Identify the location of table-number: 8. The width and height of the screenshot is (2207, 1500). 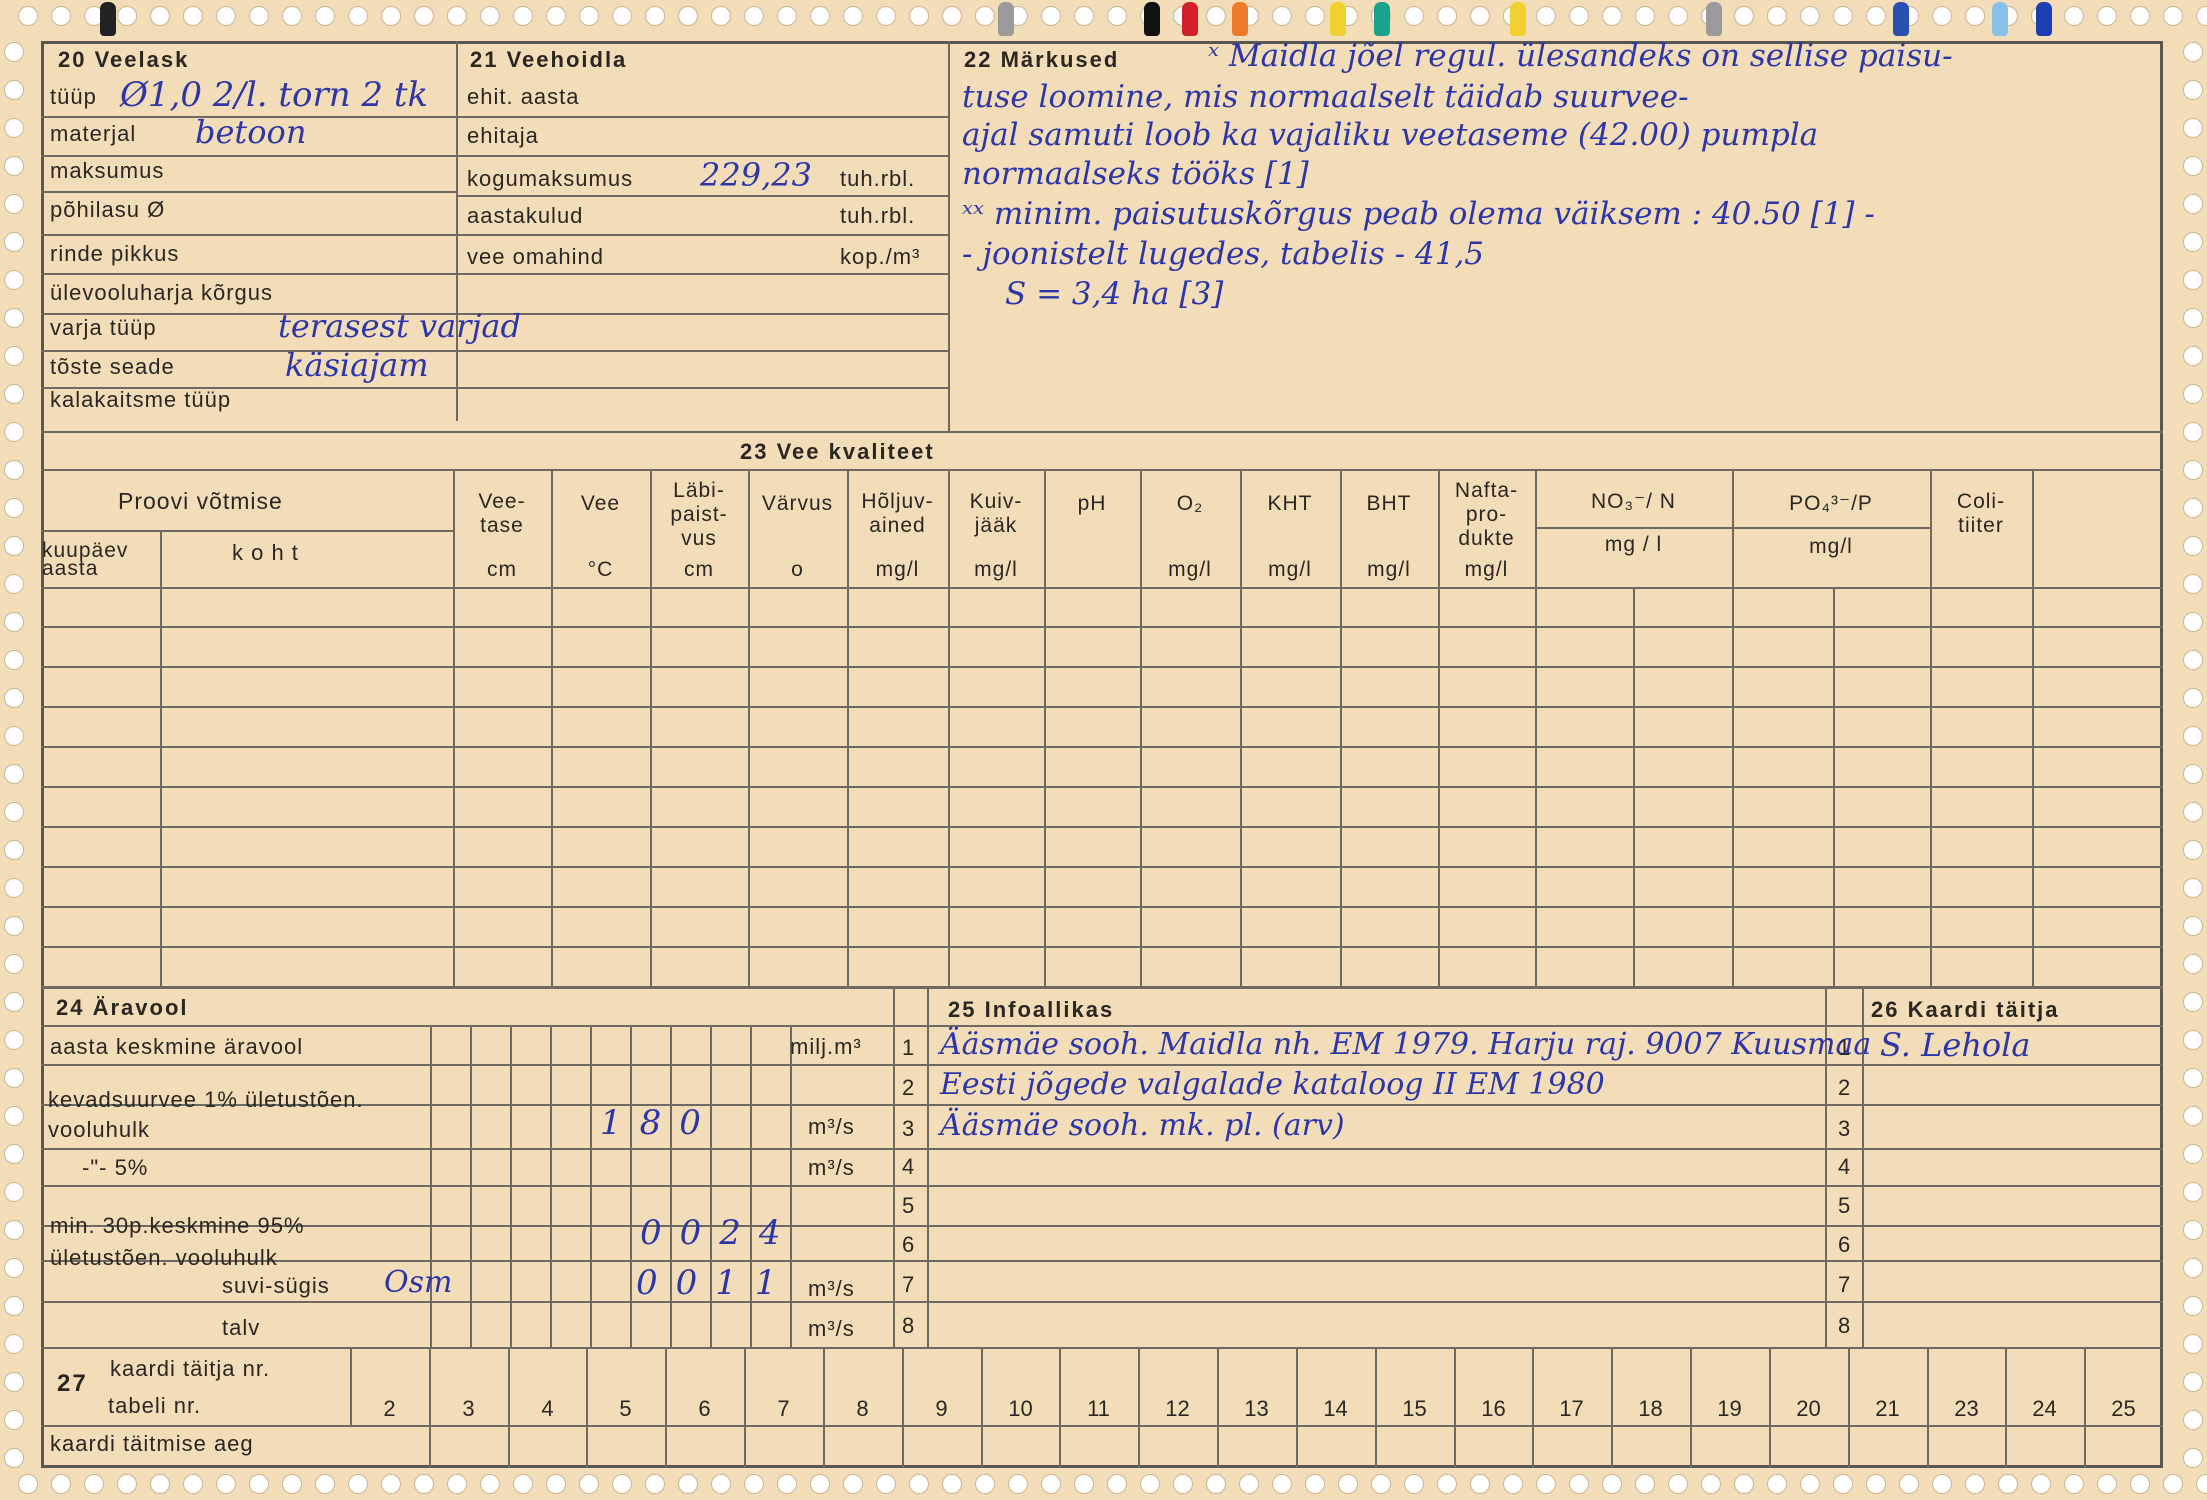
(862, 1408).